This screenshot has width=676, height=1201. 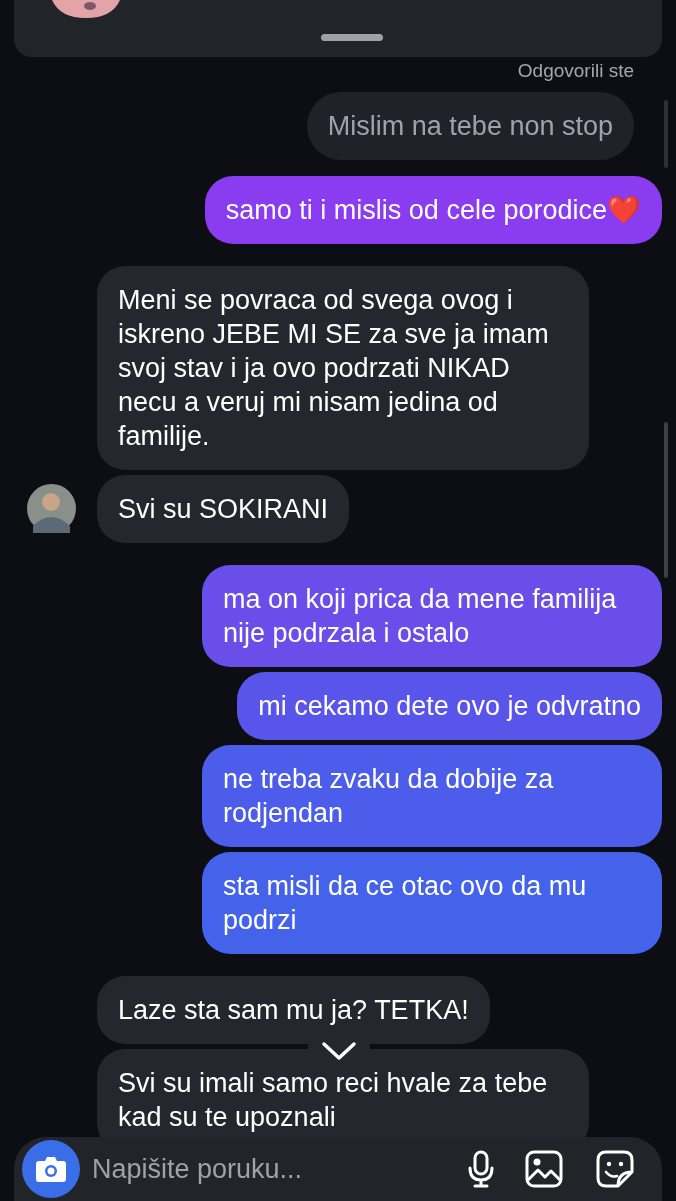 I want to click on received-message: Svi su imali samo reci hvale za tebe kad su te upoznali, so click(x=343, y=1093).